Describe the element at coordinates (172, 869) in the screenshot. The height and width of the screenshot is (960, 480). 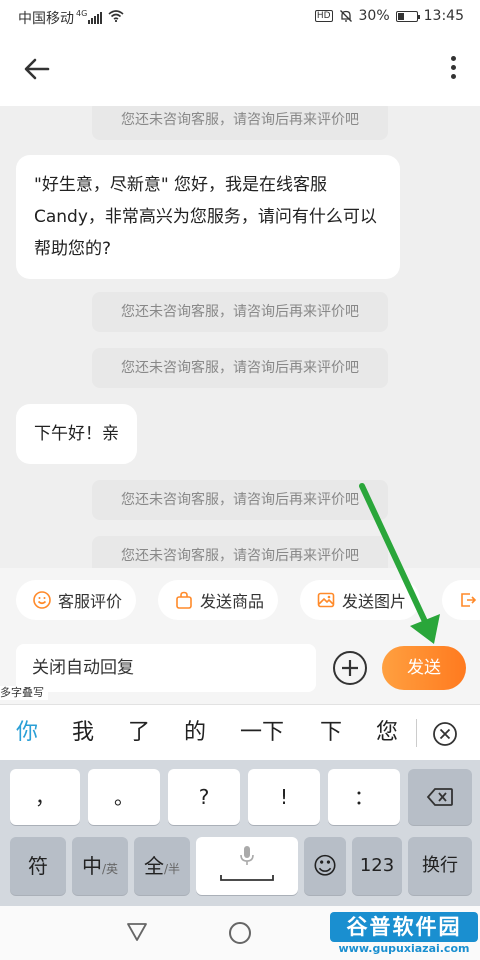
I see `key-sublabel: /半` at that location.